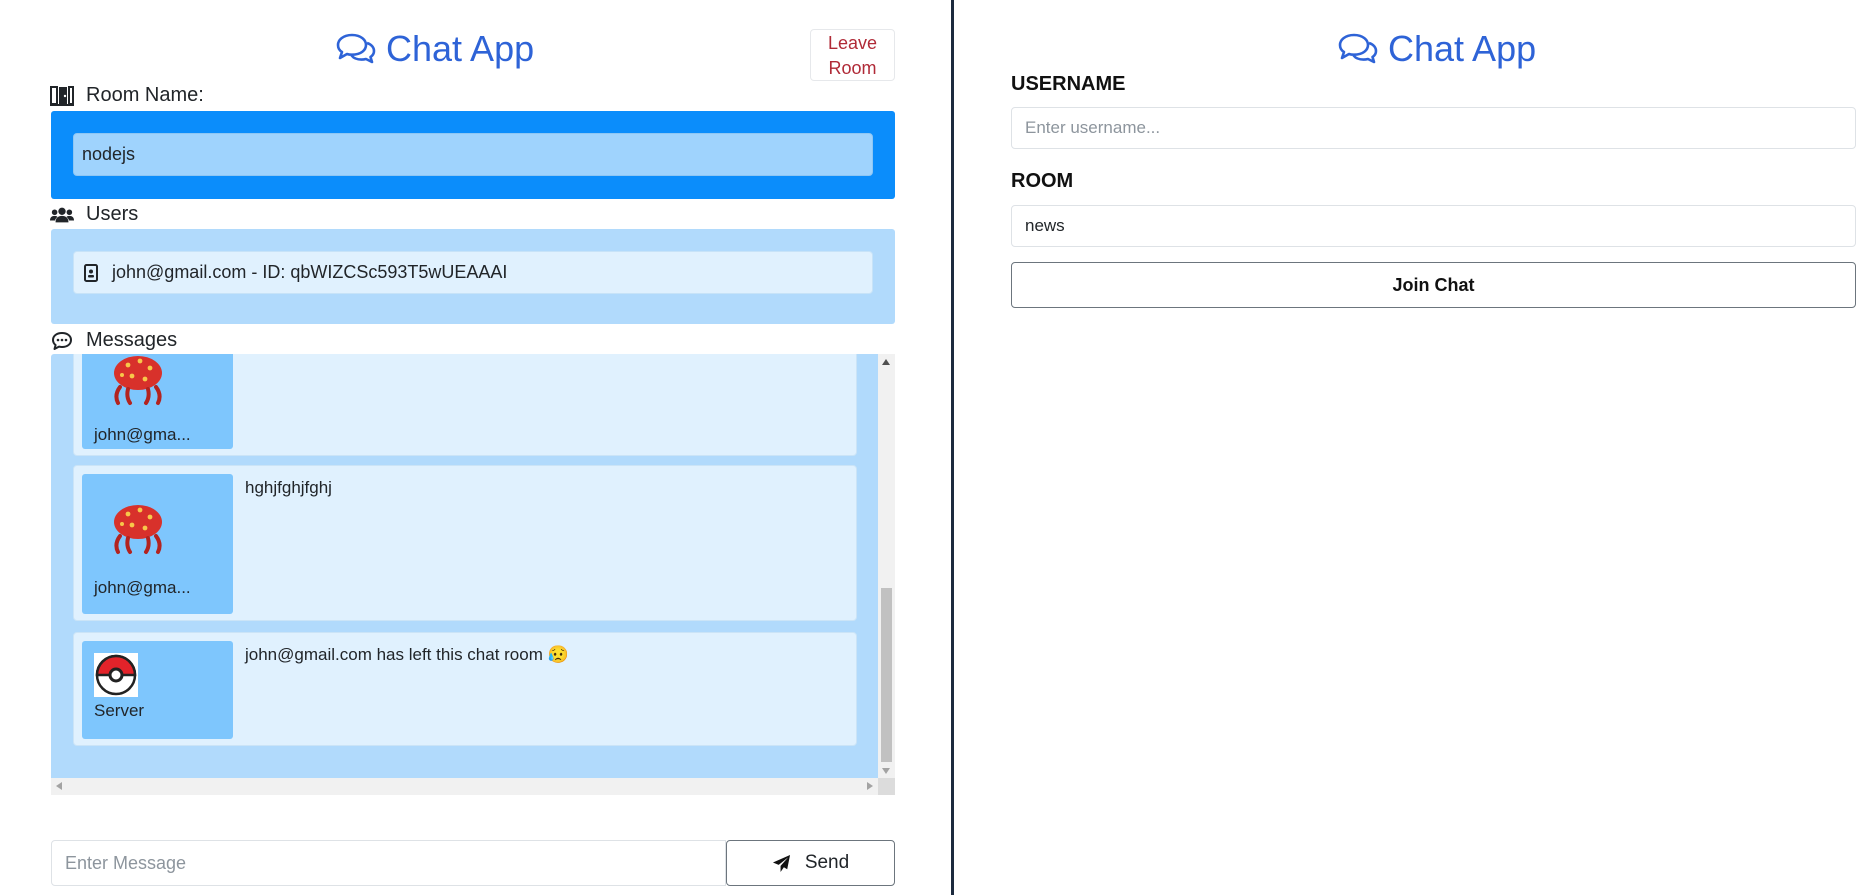 The height and width of the screenshot is (895, 1872). I want to click on pokeball-icon, so click(116, 675).